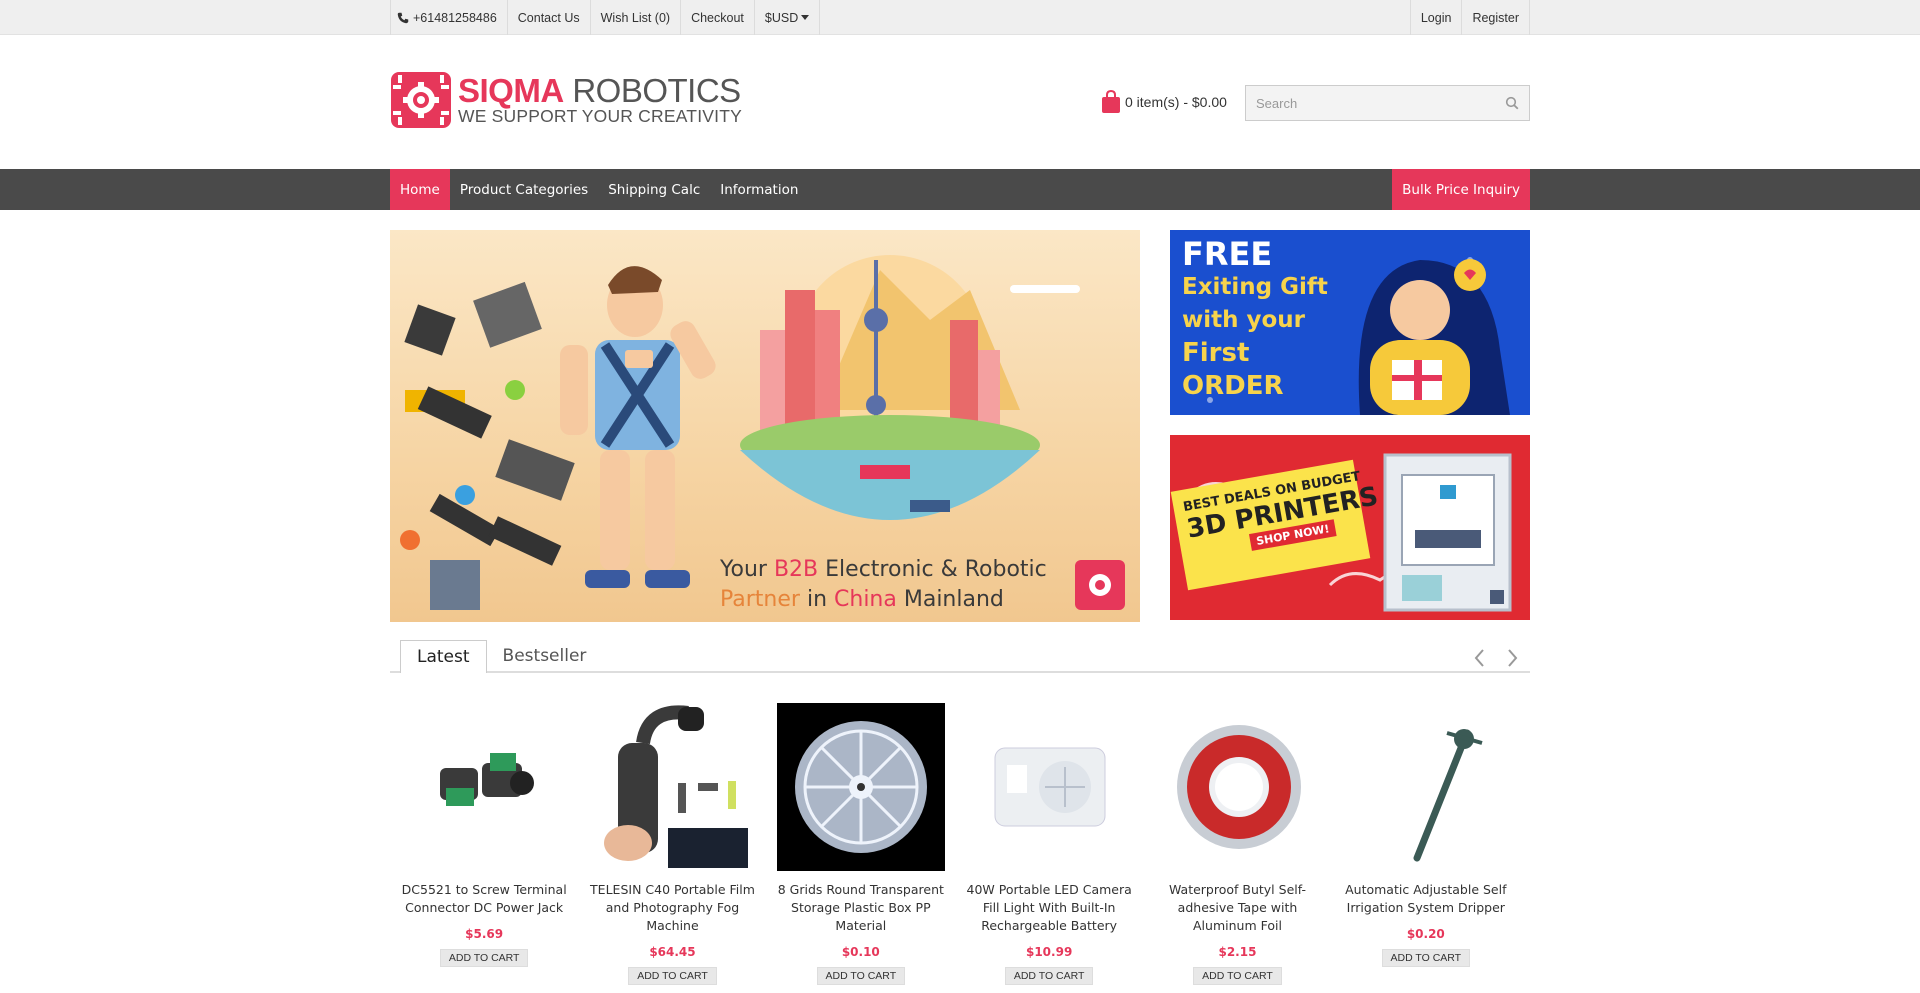 The image size is (1920, 993). What do you see at coordinates (1239, 787) in the screenshot?
I see `butyl-tape-image` at bounding box center [1239, 787].